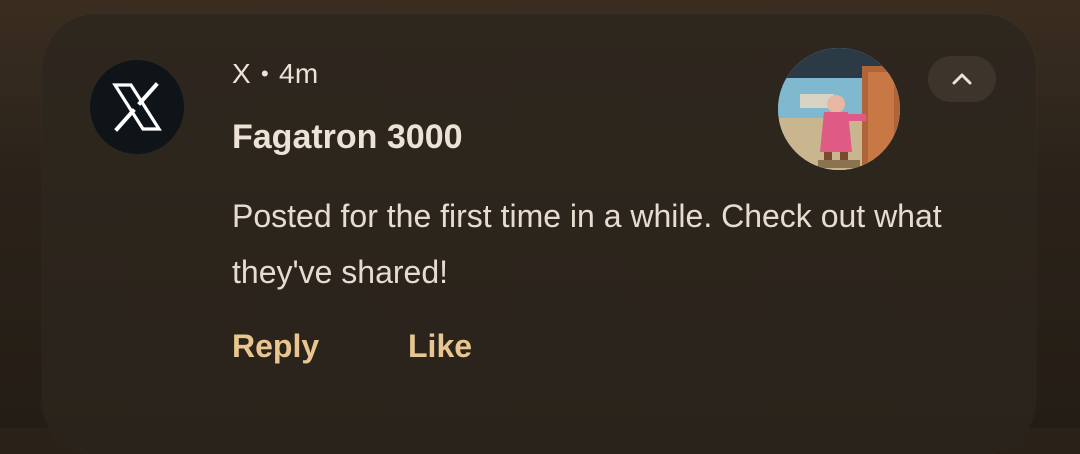  I want to click on notification-header: X • 4m, so click(275, 74).